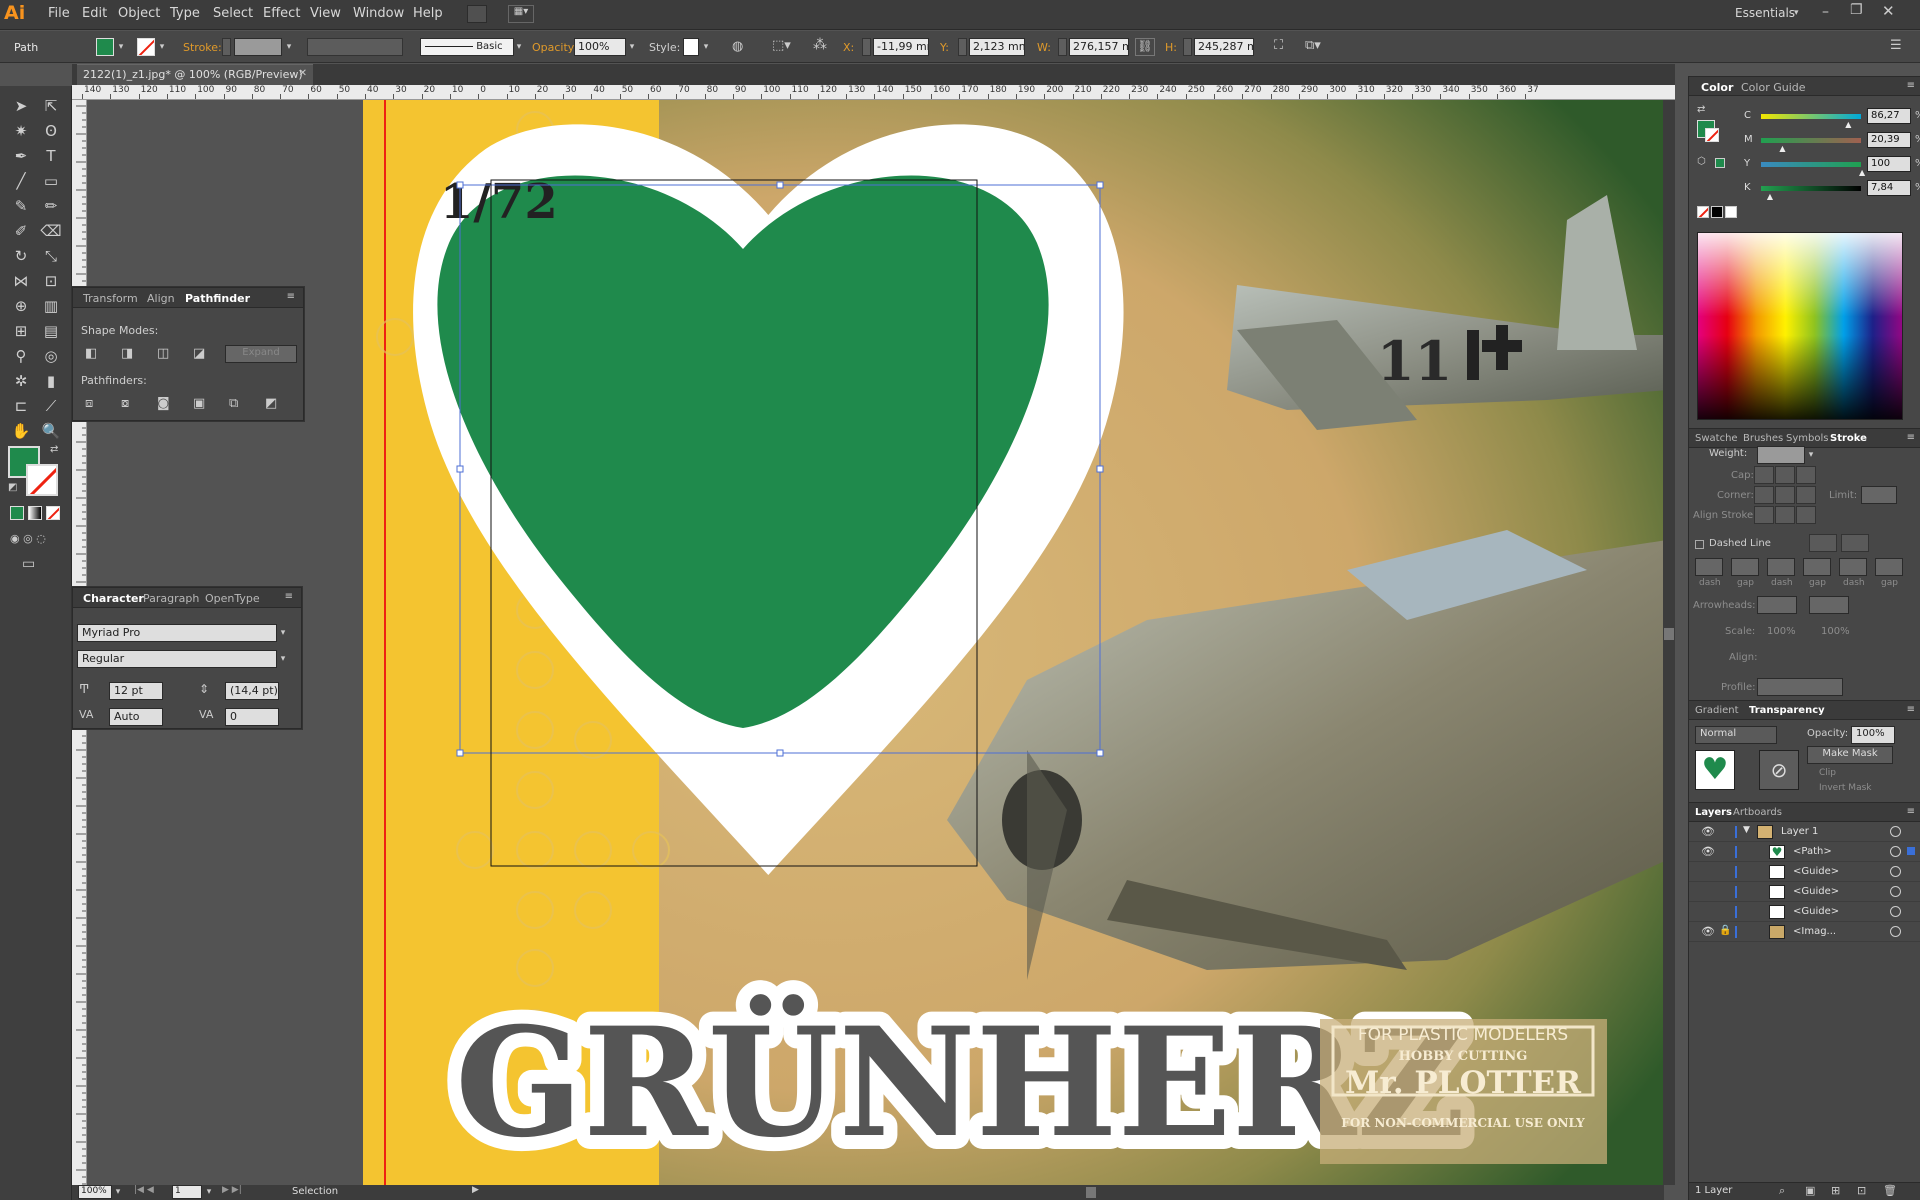  What do you see at coordinates (51, 406) in the screenshot?
I see `slice-tool-icon: ⟋` at bounding box center [51, 406].